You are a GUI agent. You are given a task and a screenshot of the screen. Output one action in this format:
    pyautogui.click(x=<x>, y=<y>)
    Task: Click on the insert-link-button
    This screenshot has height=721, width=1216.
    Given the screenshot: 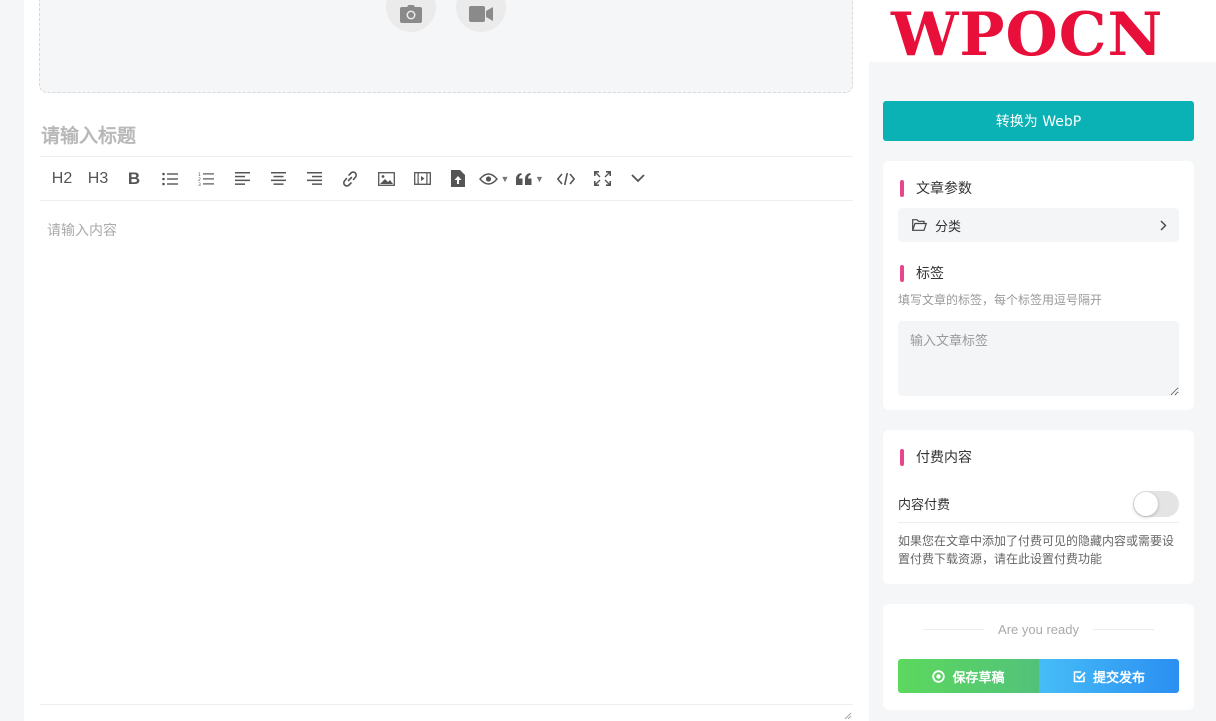 What is the action you would take?
    pyautogui.click(x=350, y=179)
    